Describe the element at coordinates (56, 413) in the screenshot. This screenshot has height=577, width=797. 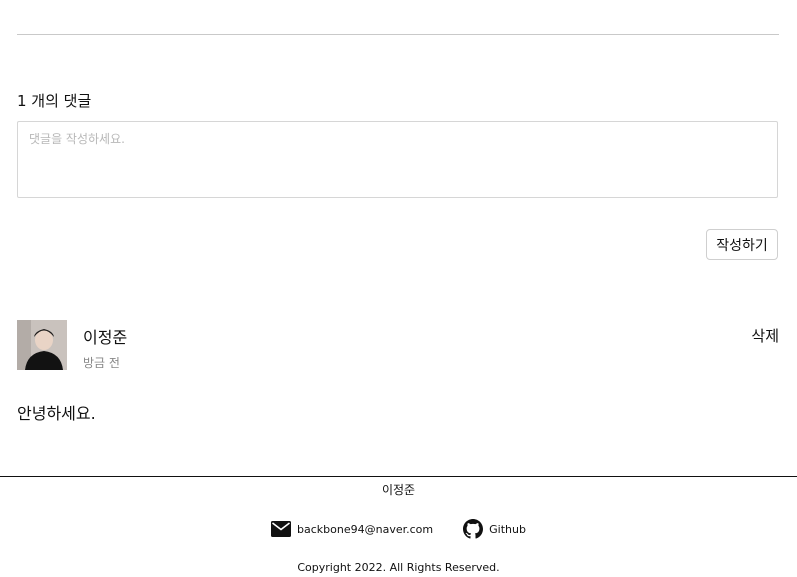
I see `comment-body: 안녕하세요.` at that location.